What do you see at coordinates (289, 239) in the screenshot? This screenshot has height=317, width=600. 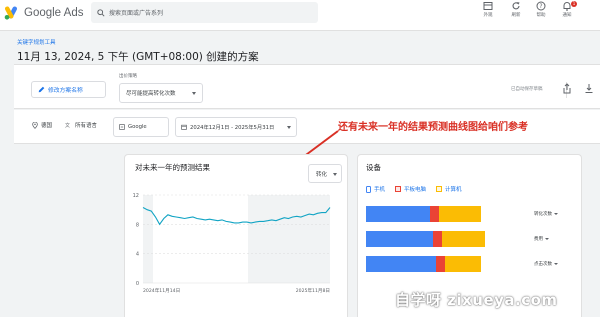 I see `chart-shaded-band` at bounding box center [289, 239].